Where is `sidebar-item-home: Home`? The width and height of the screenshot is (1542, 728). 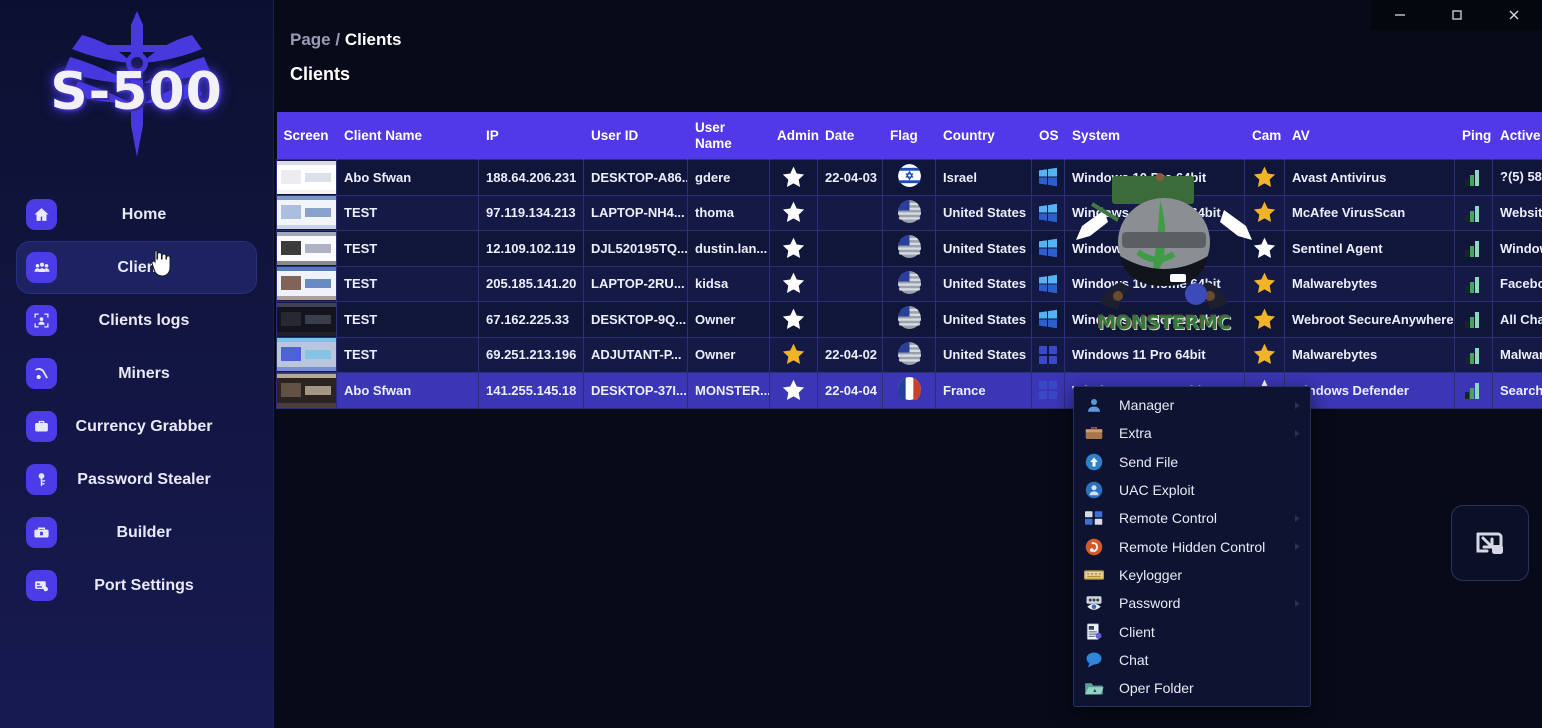 sidebar-item-home: Home is located at coordinates (136, 214).